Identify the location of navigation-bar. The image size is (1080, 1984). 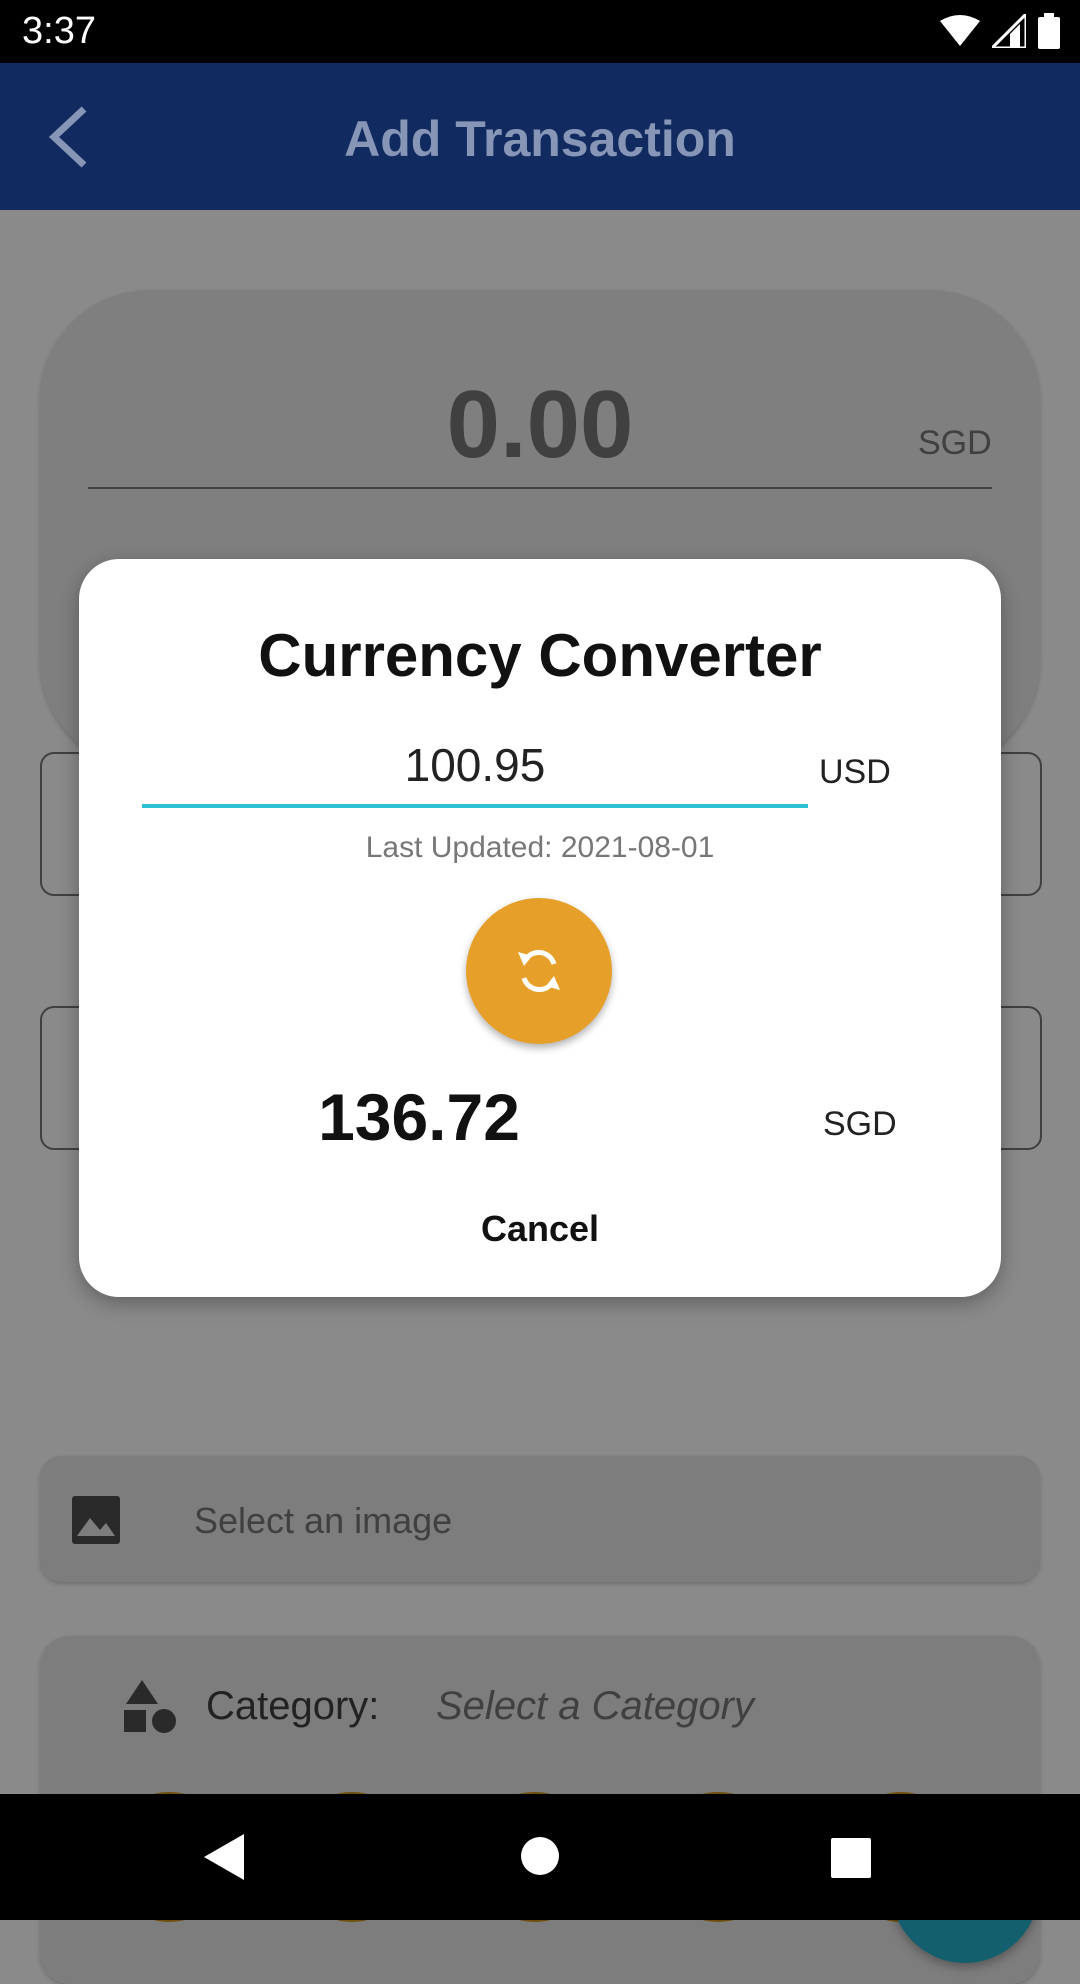
(540, 1857).